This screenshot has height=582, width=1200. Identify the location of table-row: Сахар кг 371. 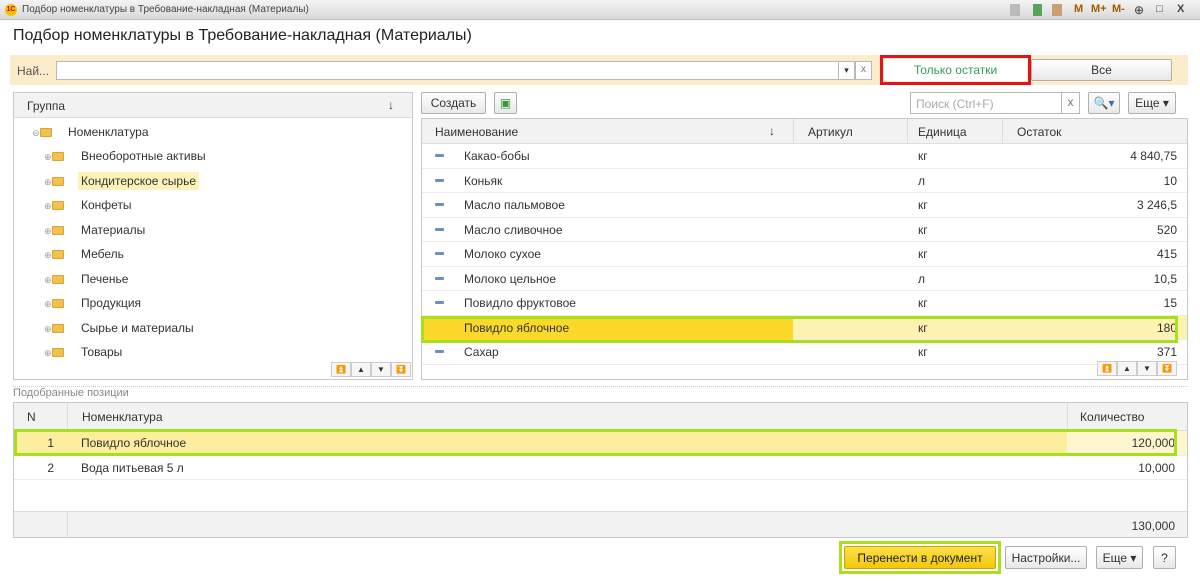
(804, 352).